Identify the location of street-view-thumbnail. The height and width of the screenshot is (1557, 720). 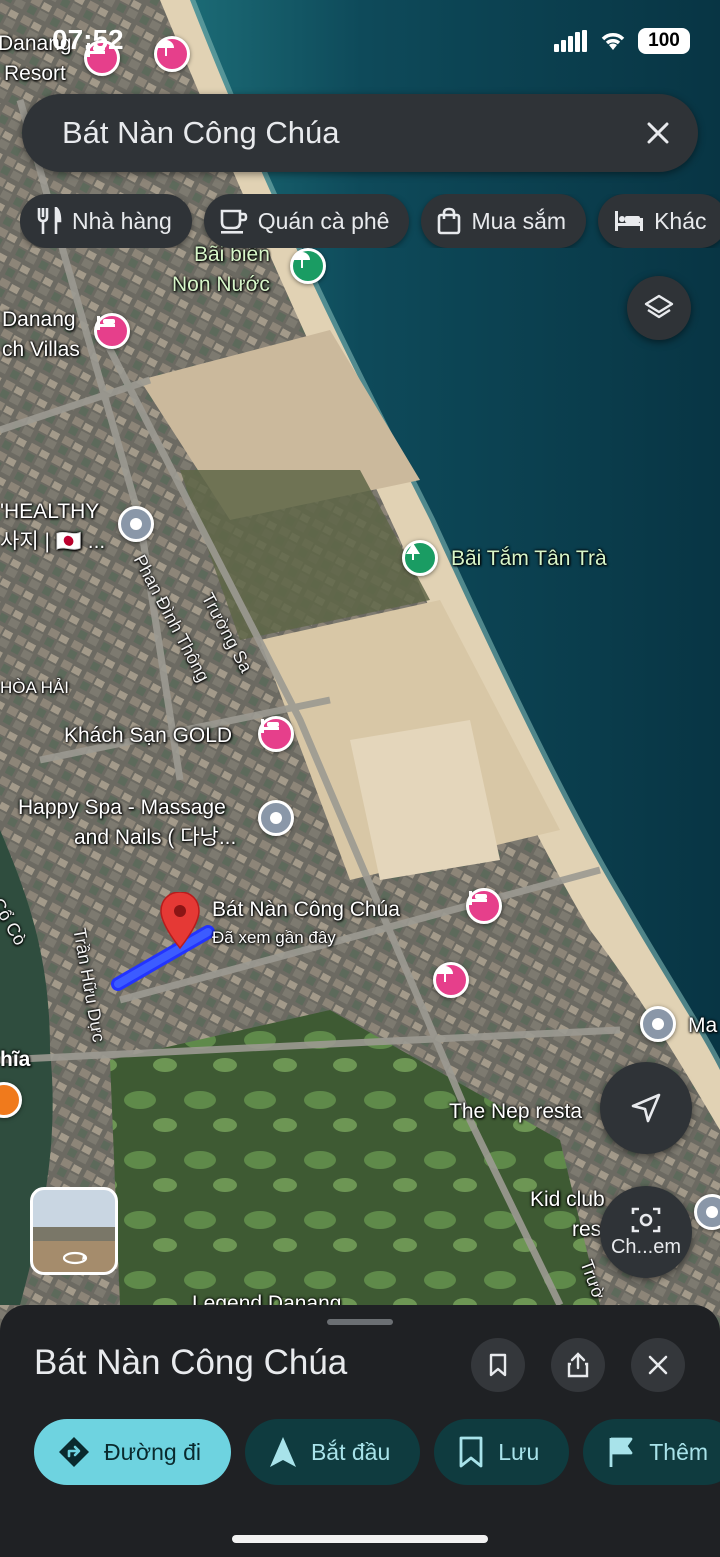
(74, 1231).